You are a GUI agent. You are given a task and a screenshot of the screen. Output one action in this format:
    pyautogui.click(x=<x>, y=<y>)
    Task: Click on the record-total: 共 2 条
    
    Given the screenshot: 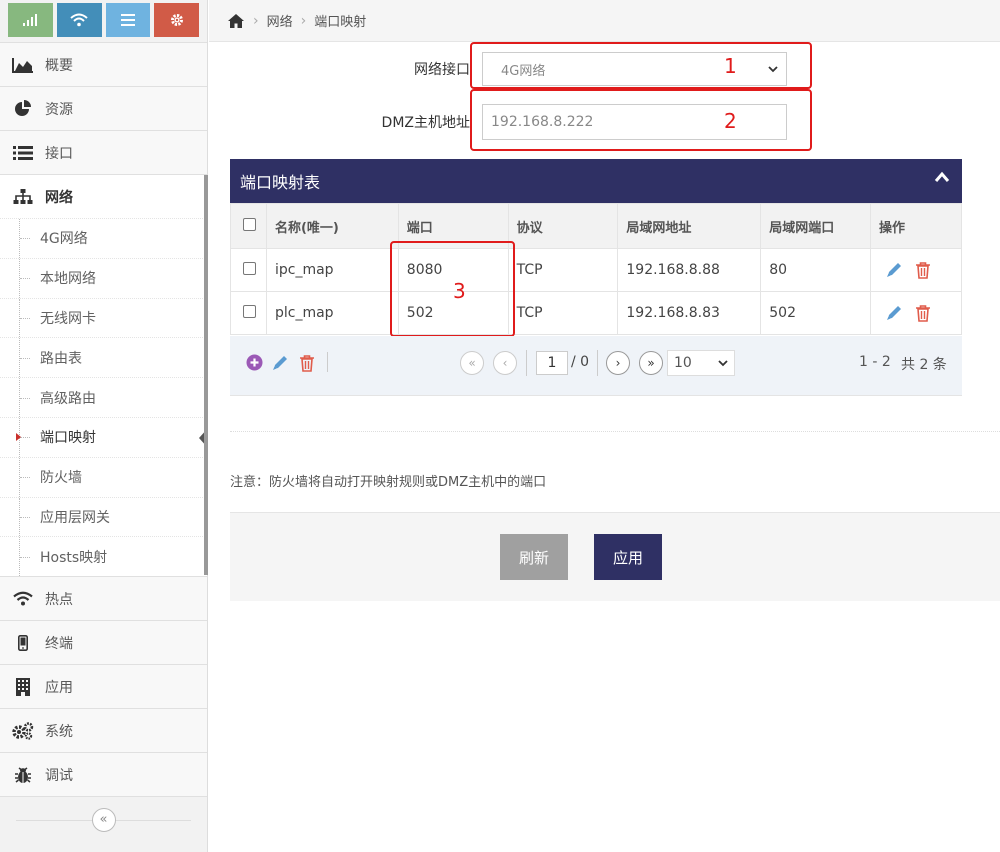 What is the action you would take?
    pyautogui.click(x=924, y=365)
    